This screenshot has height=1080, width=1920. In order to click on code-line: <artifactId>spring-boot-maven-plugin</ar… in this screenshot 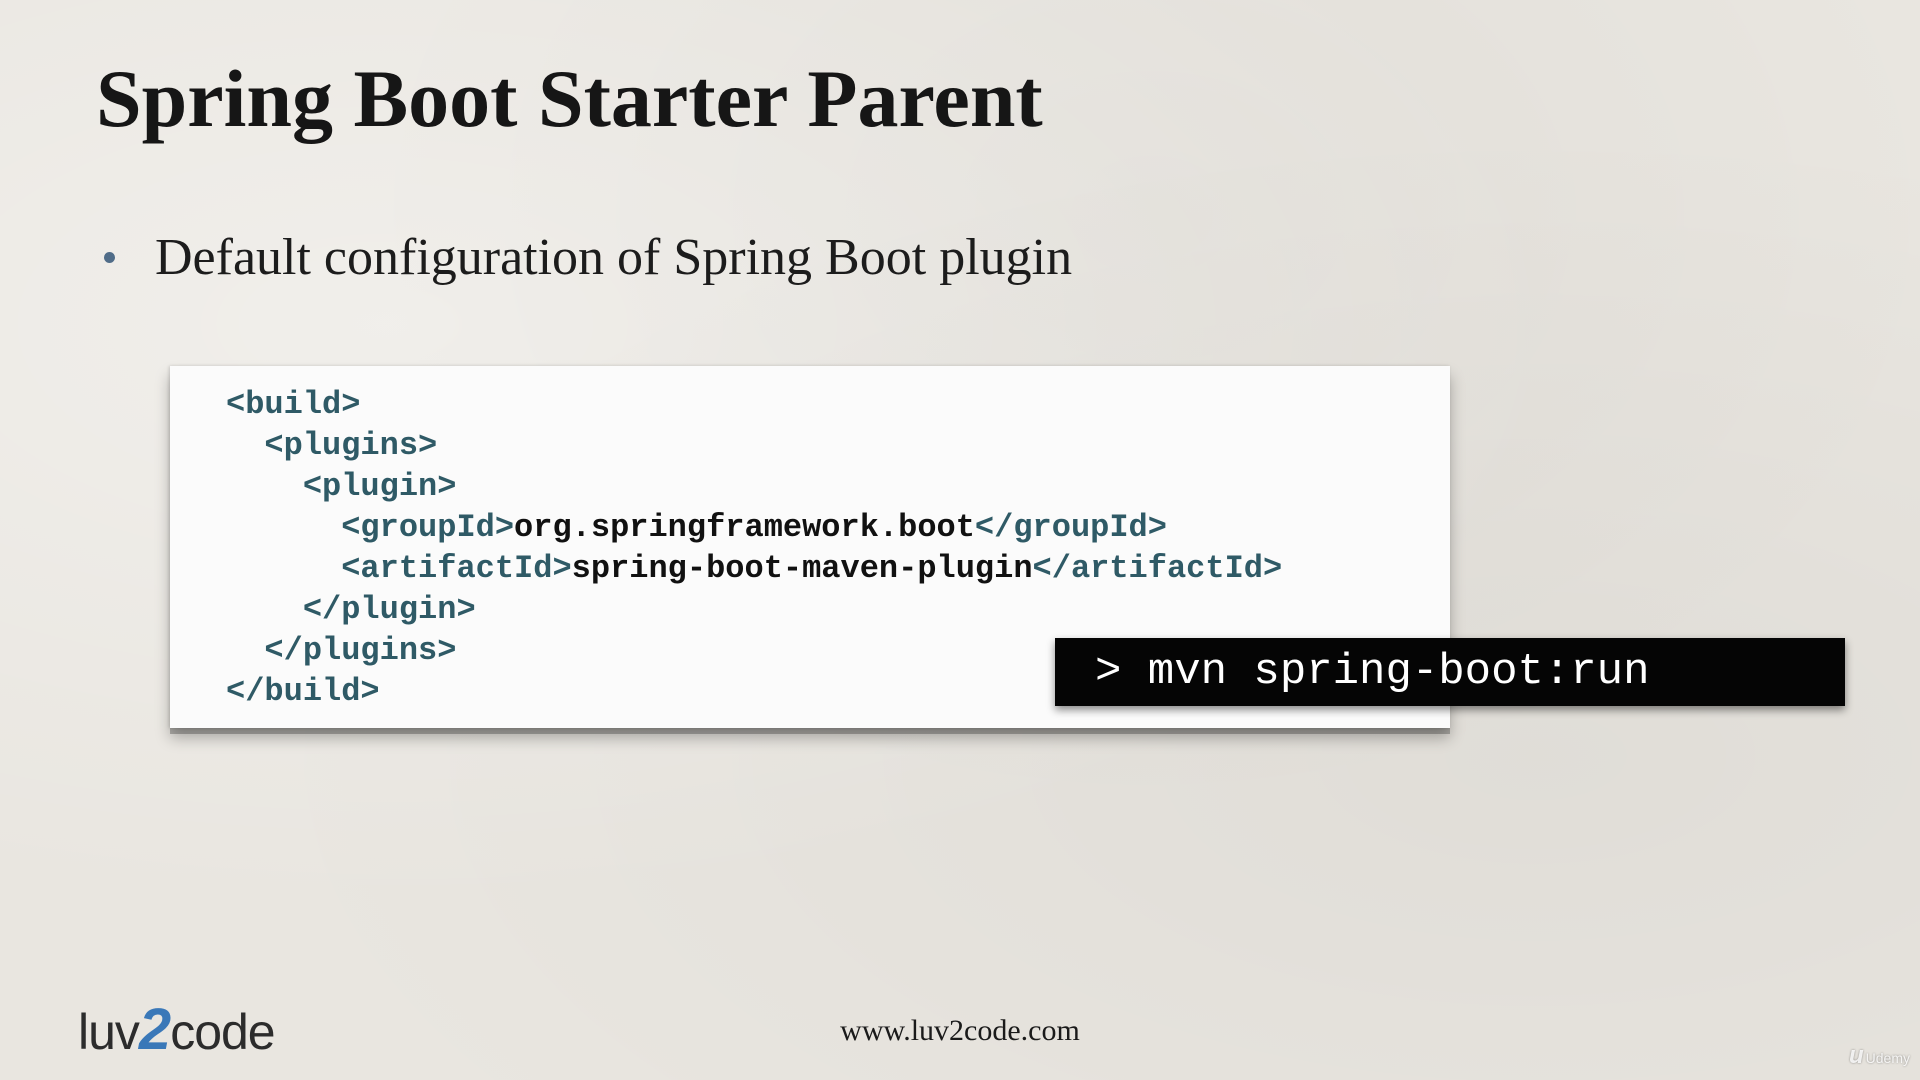, I will do `click(754, 568)`.